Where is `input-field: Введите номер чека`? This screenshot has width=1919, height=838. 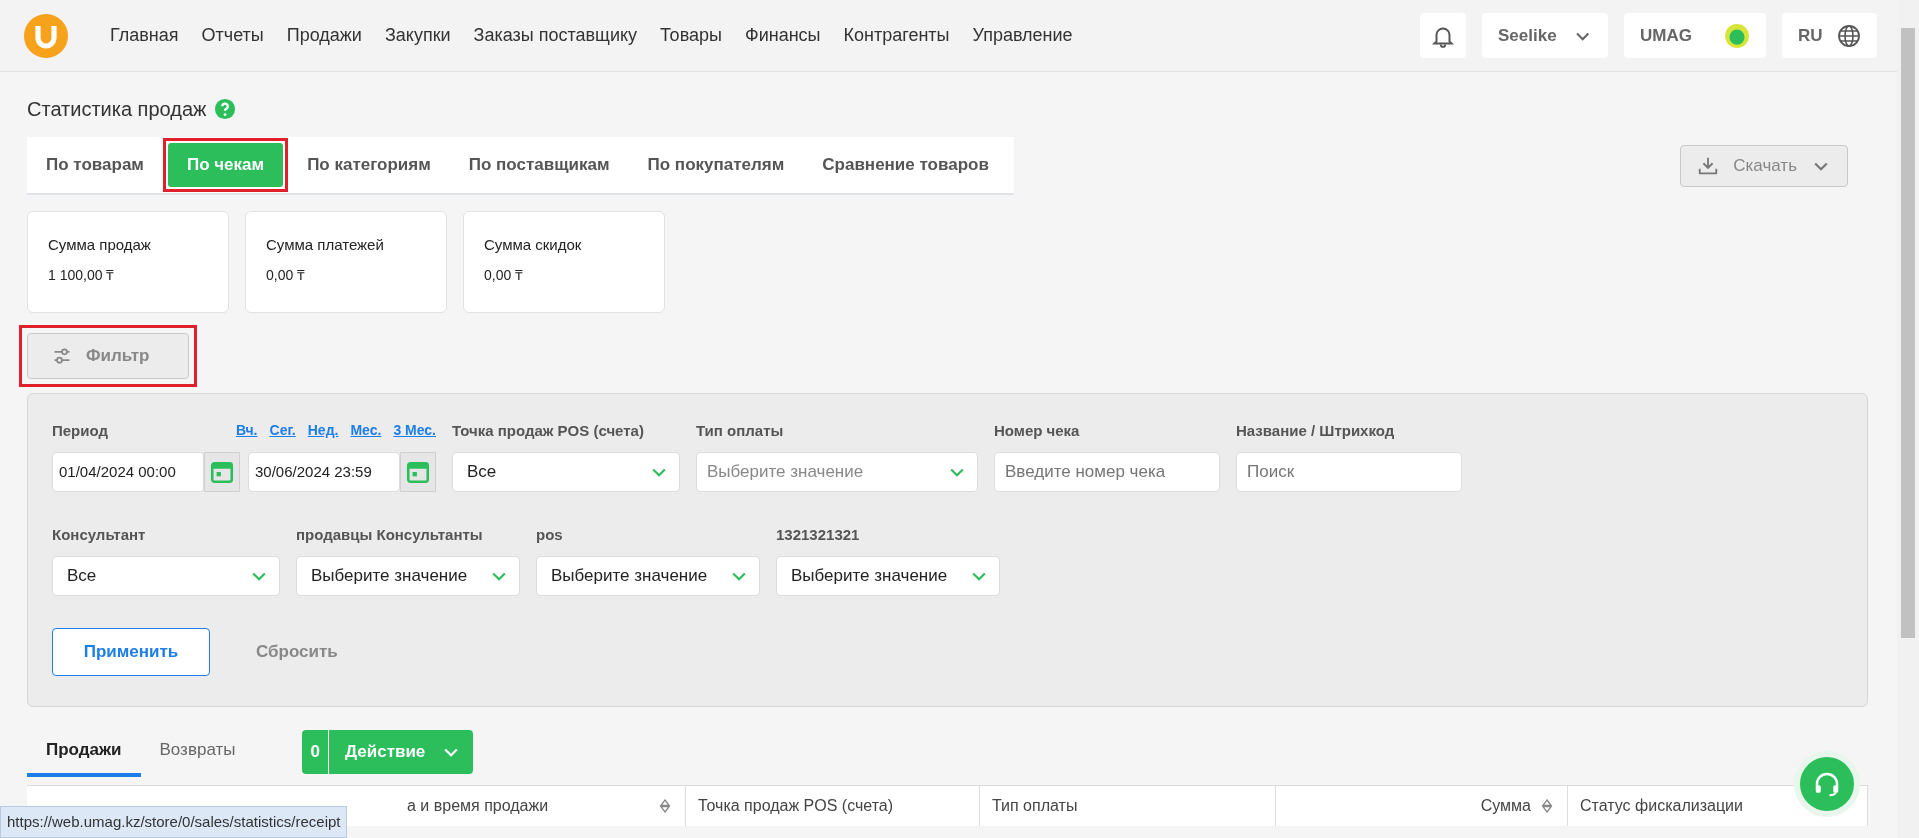
input-field: Введите номер чека is located at coordinates (1107, 472).